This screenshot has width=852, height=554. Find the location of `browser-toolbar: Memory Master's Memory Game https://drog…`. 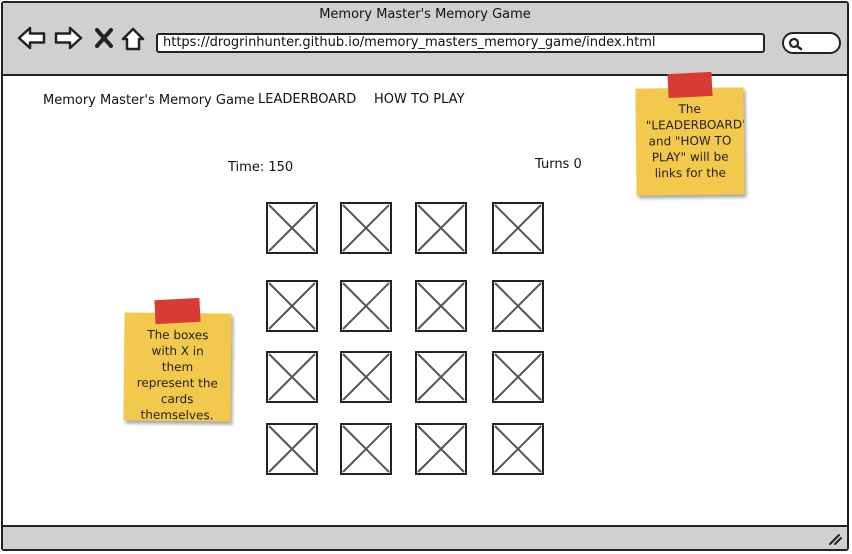

browser-toolbar: Memory Master's Memory Game https://drog… is located at coordinates (425, 39).